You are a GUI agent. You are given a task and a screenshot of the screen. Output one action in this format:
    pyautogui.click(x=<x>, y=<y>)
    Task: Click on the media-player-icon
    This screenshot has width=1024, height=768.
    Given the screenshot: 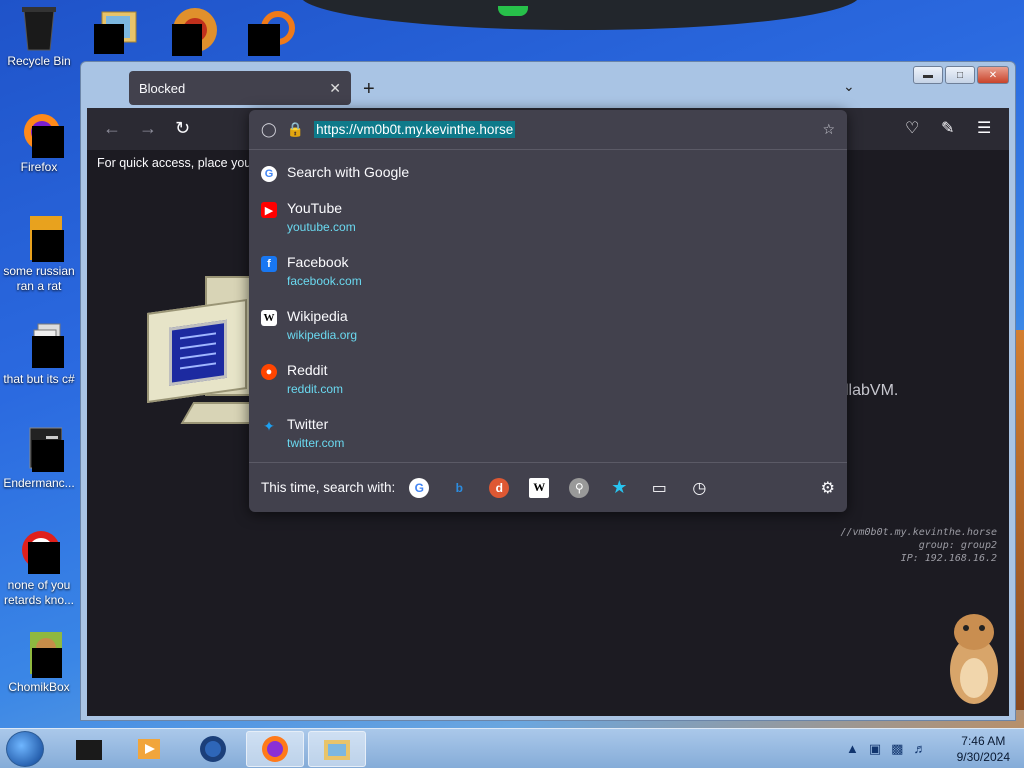 What is the action you would take?
    pyautogui.click(x=149, y=749)
    